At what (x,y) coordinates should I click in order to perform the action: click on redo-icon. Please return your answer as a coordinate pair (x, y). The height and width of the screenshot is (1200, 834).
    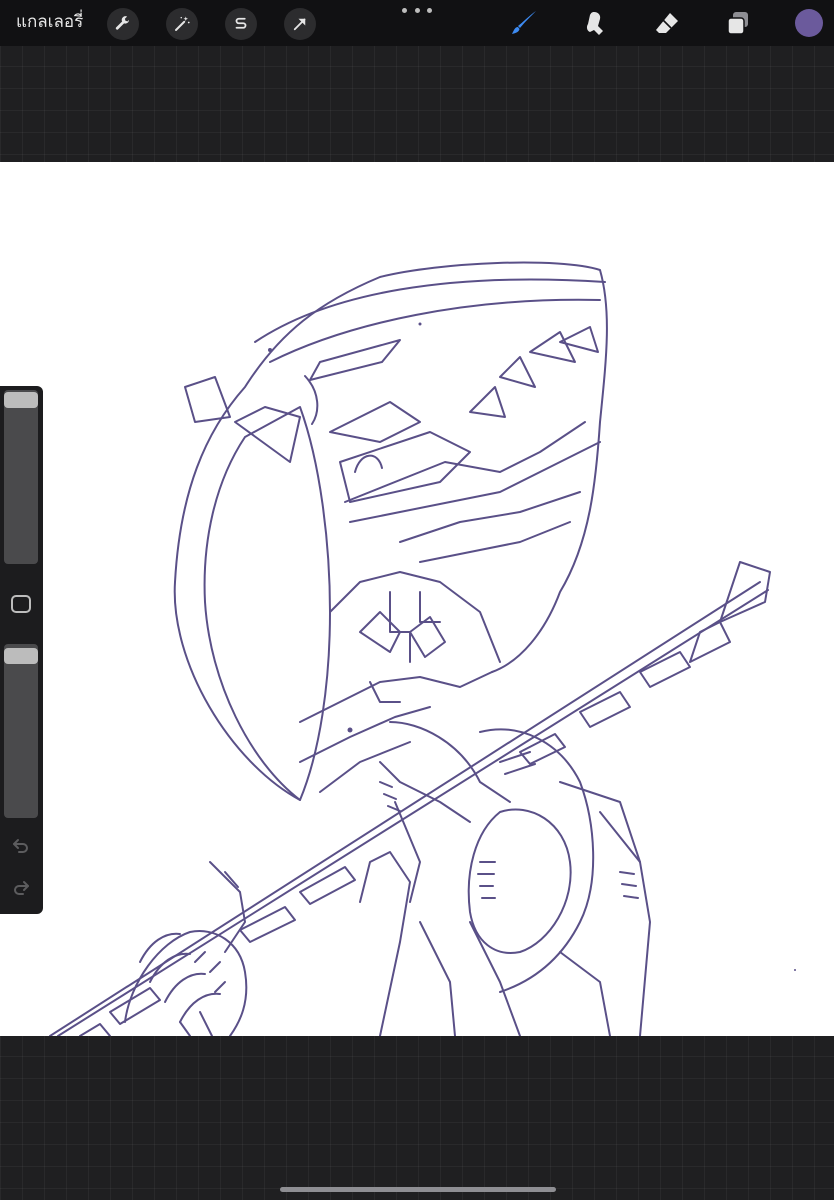
    Looking at the image, I should click on (21, 888).